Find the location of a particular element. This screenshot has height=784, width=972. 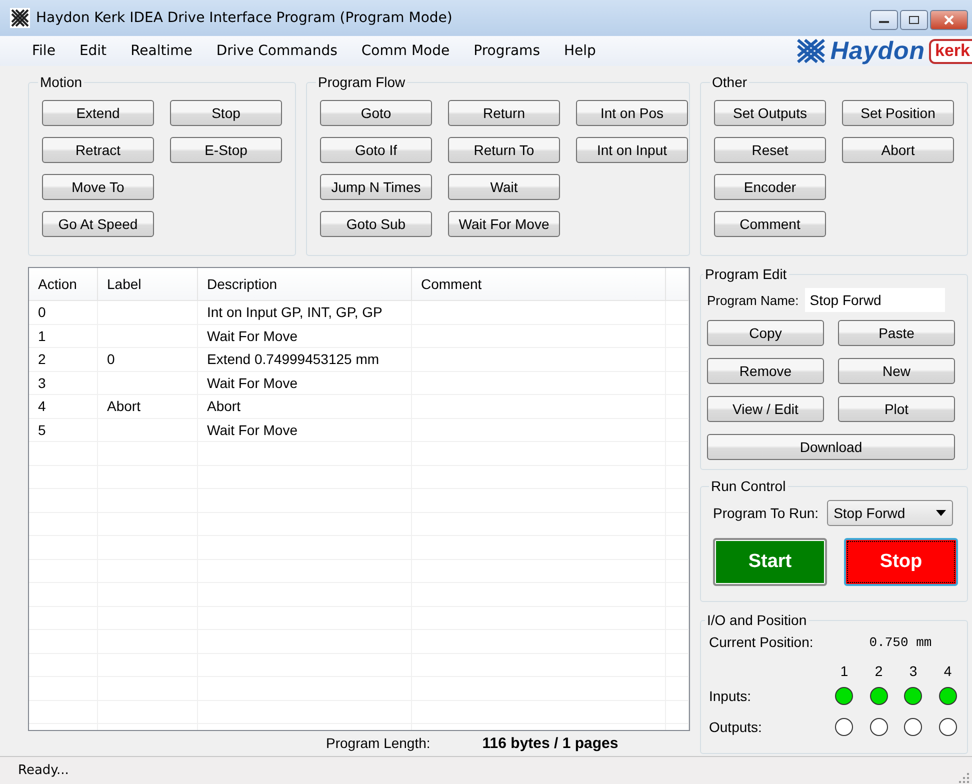

group-title: Program Edit is located at coordinates (746, 274).